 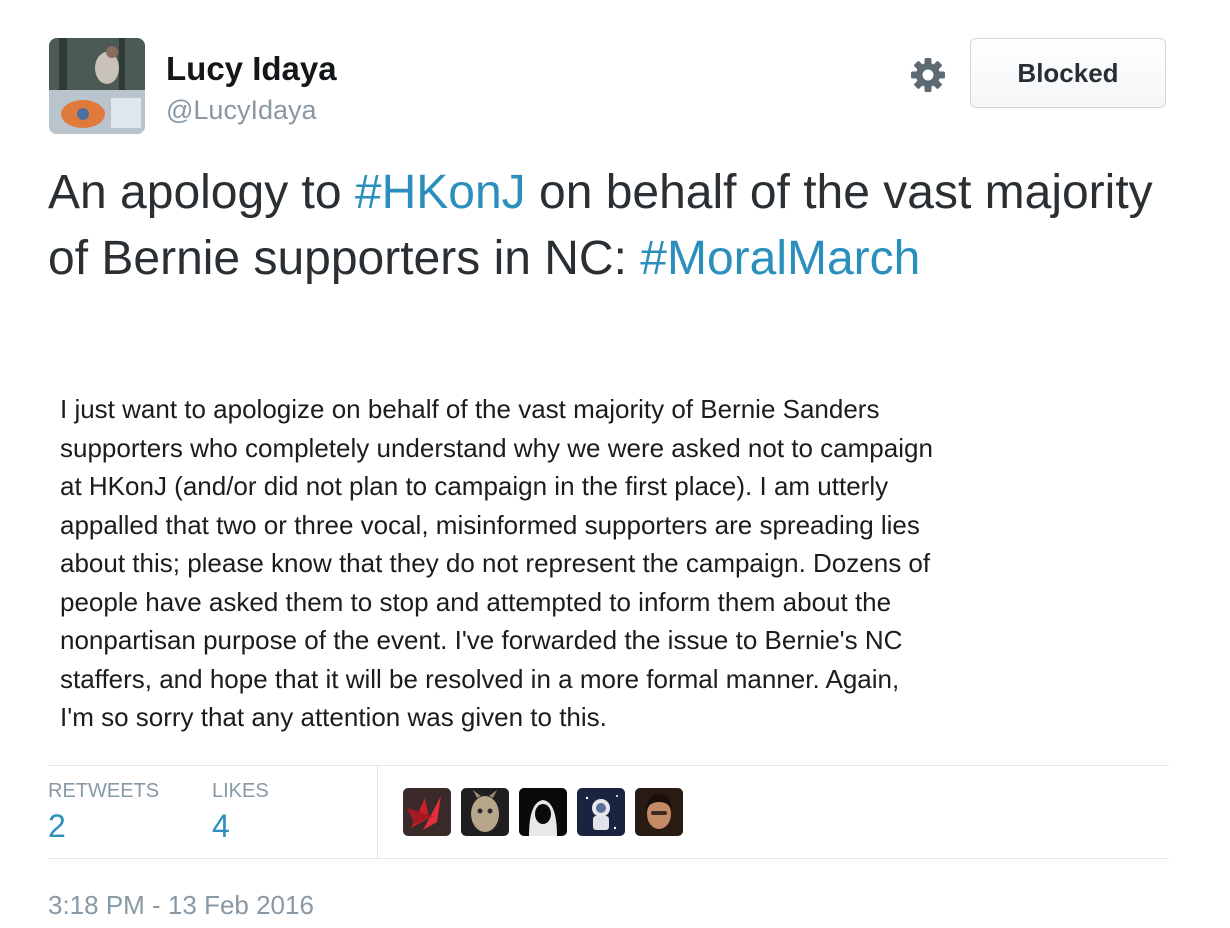 I want to click on blocked-button: Blocked, so click(x=1068, y=73).